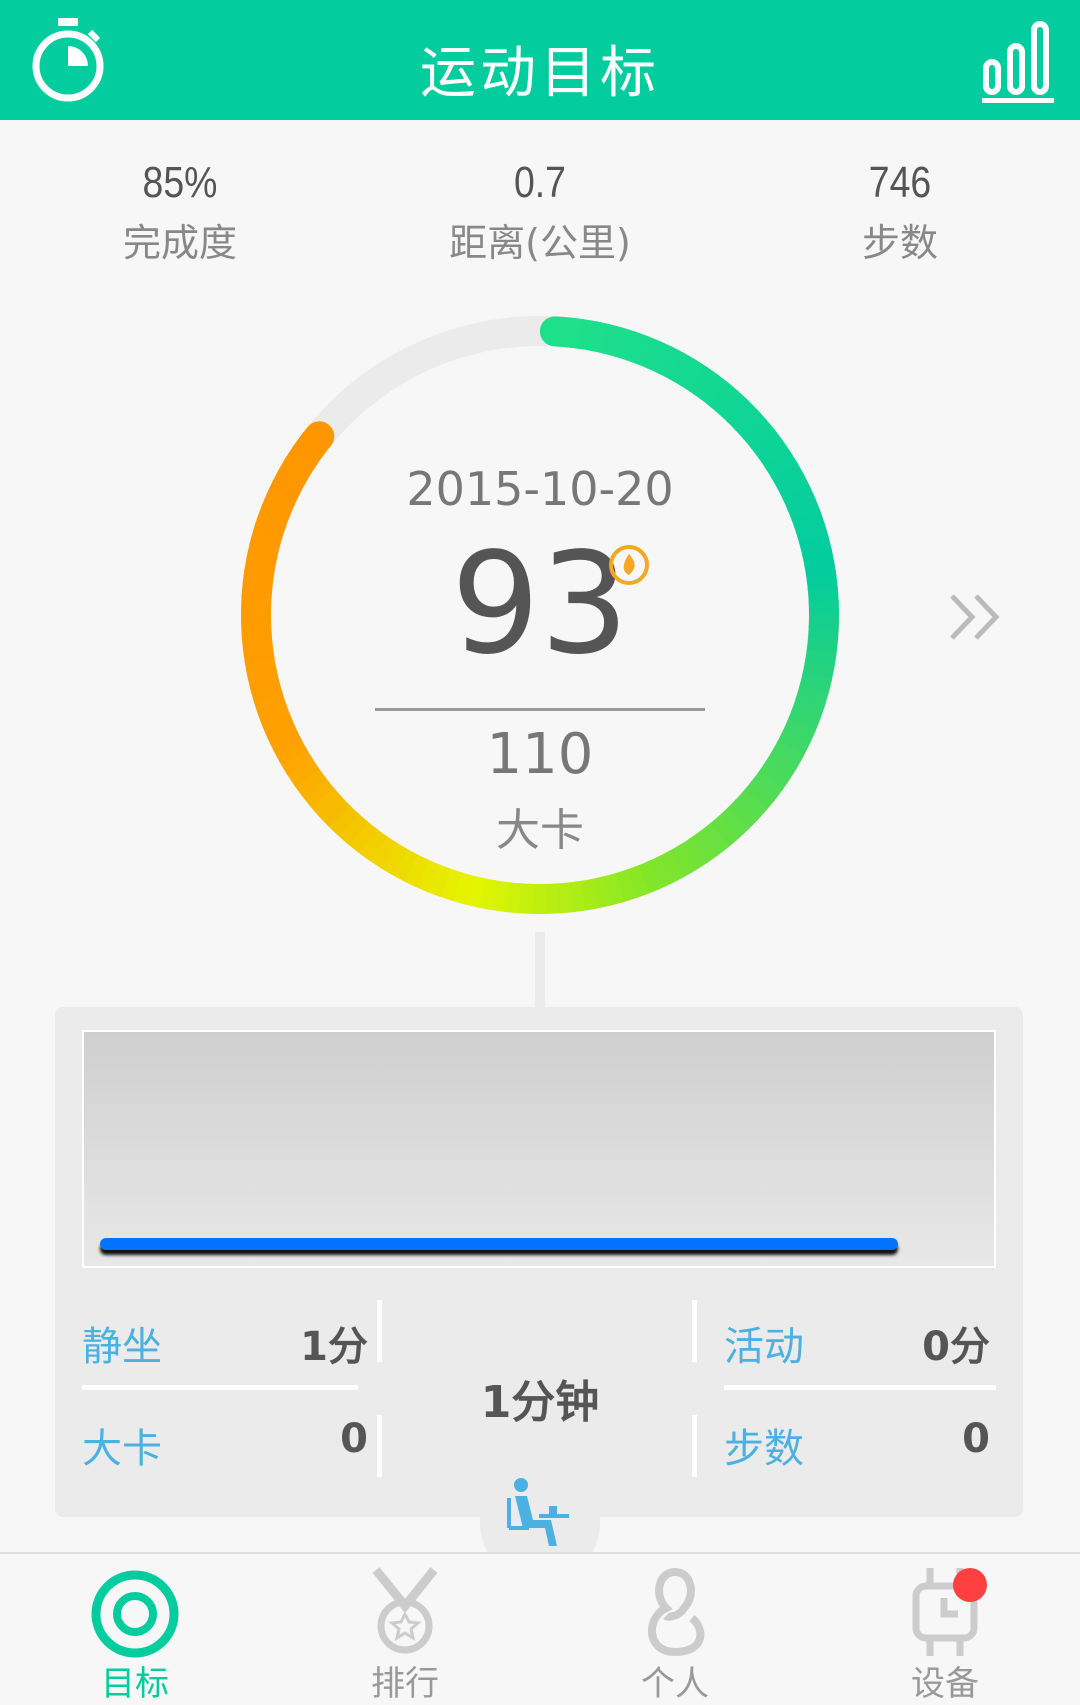  I want to click on sit-label: 静坐, so click(122, 1343).